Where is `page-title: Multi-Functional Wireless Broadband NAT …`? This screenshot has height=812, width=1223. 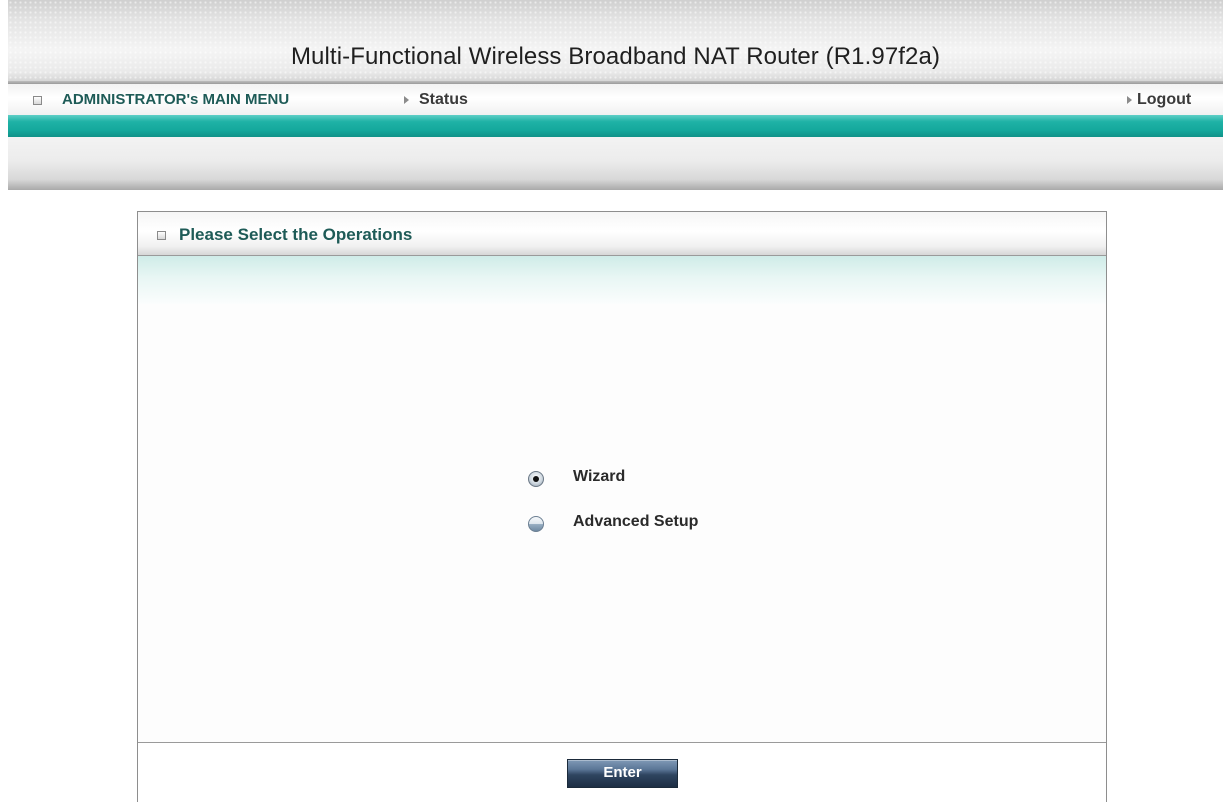
page-title: Multi-Functional Wireless Broadband NAT … is located at coordinates (615, 56).